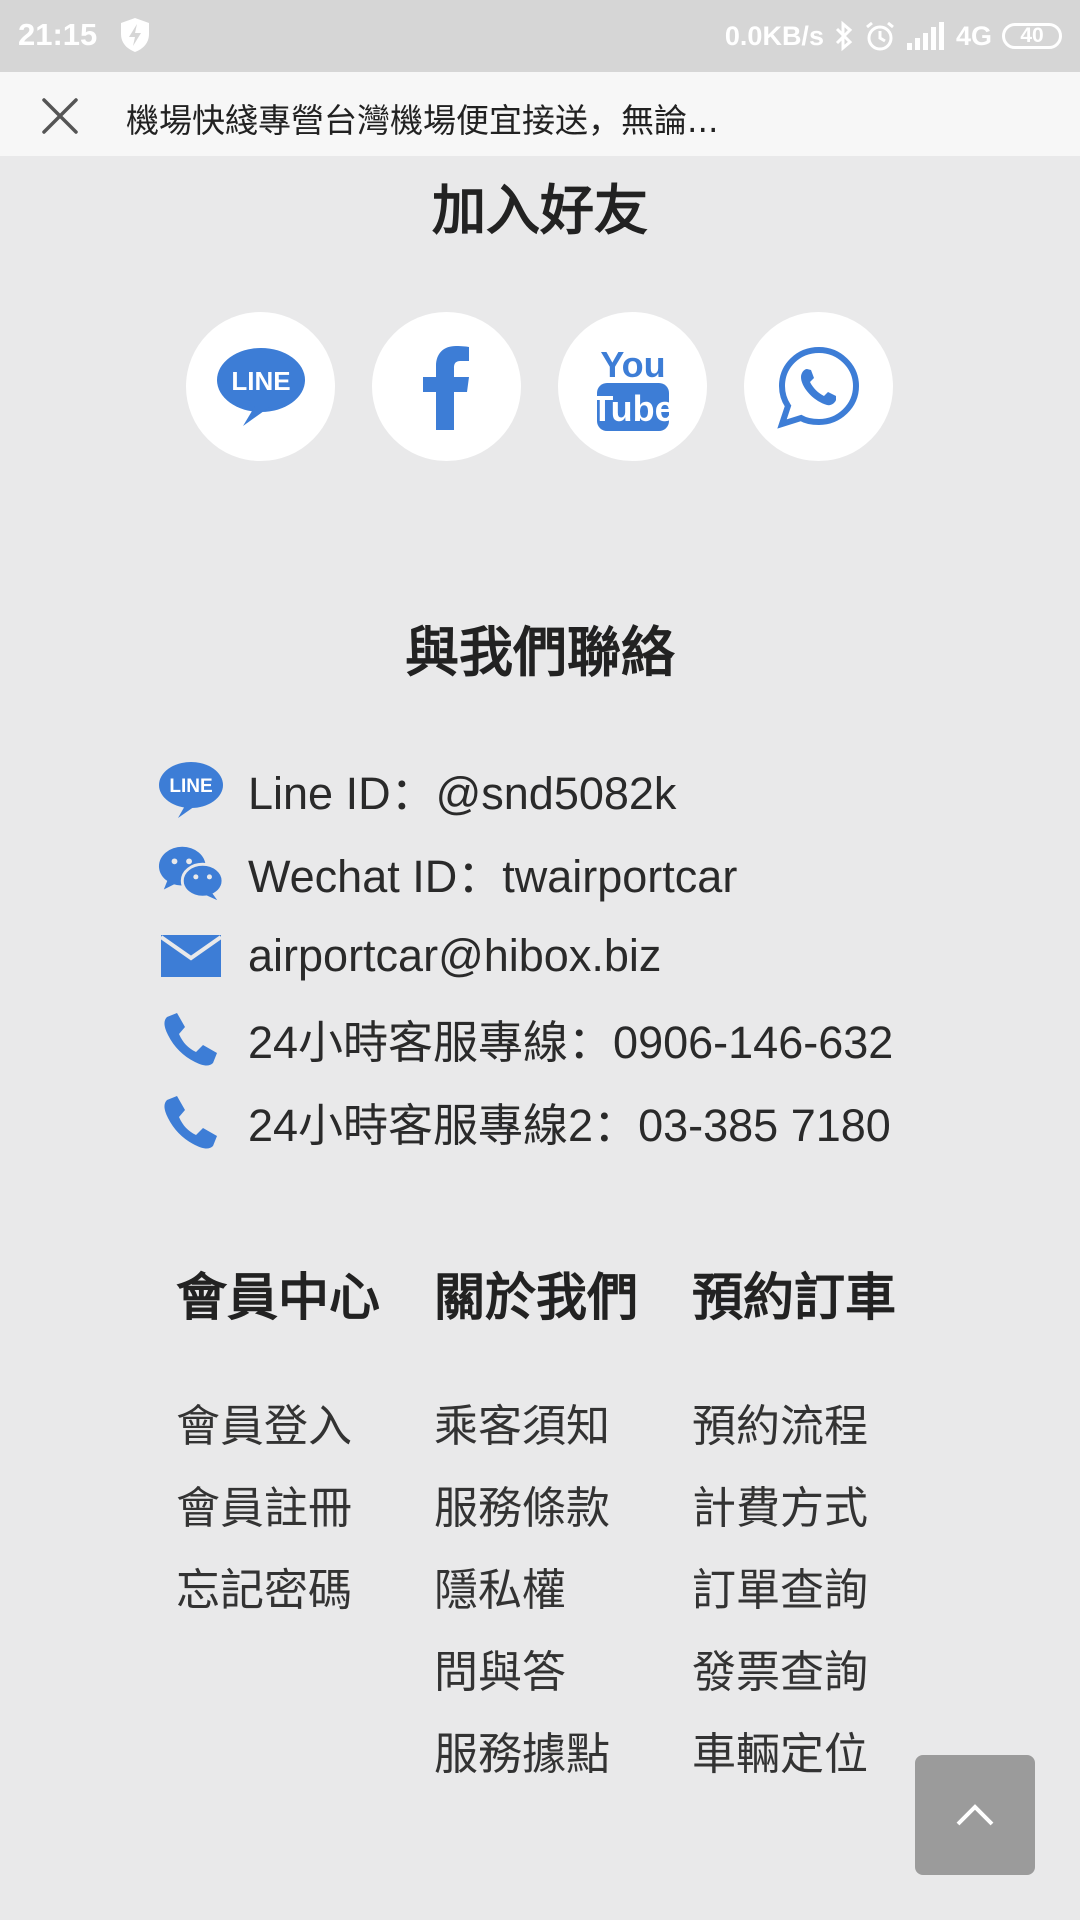 The image size is (1080, 1920). What do you see at coordinates (563, 1509) in the screenshot?
I see `footer-link: 服務條款` at bounding box center [563, 1509].